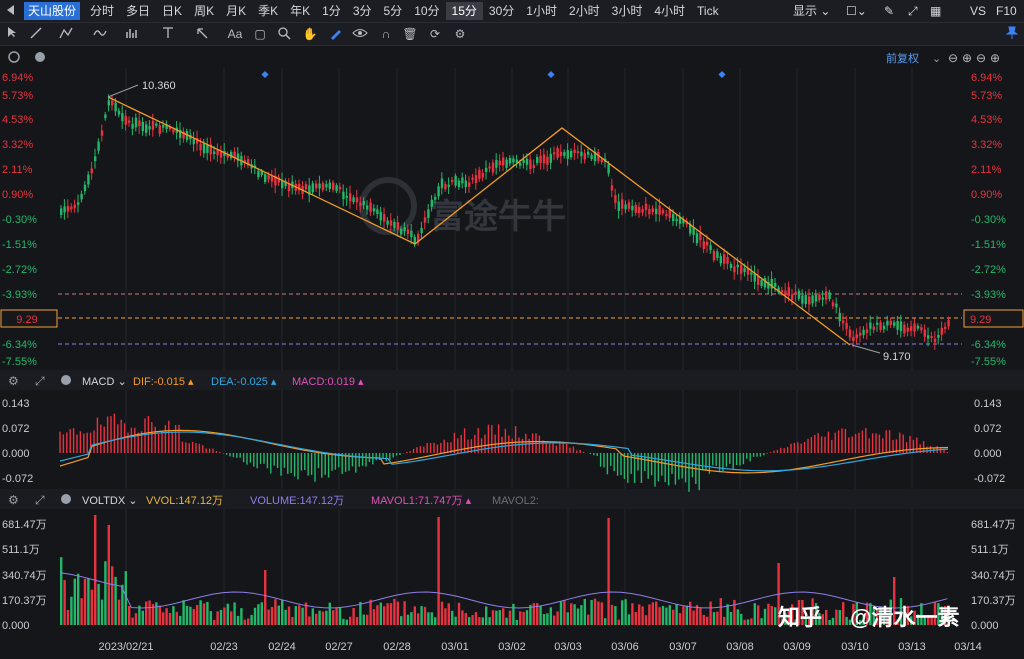 The height and width of the screenshot is (659, 1024). What do you see at coordinates (172, 11) in the screenshot?
I see `tab-period-2: 日K` at bounding box center [172, 11].